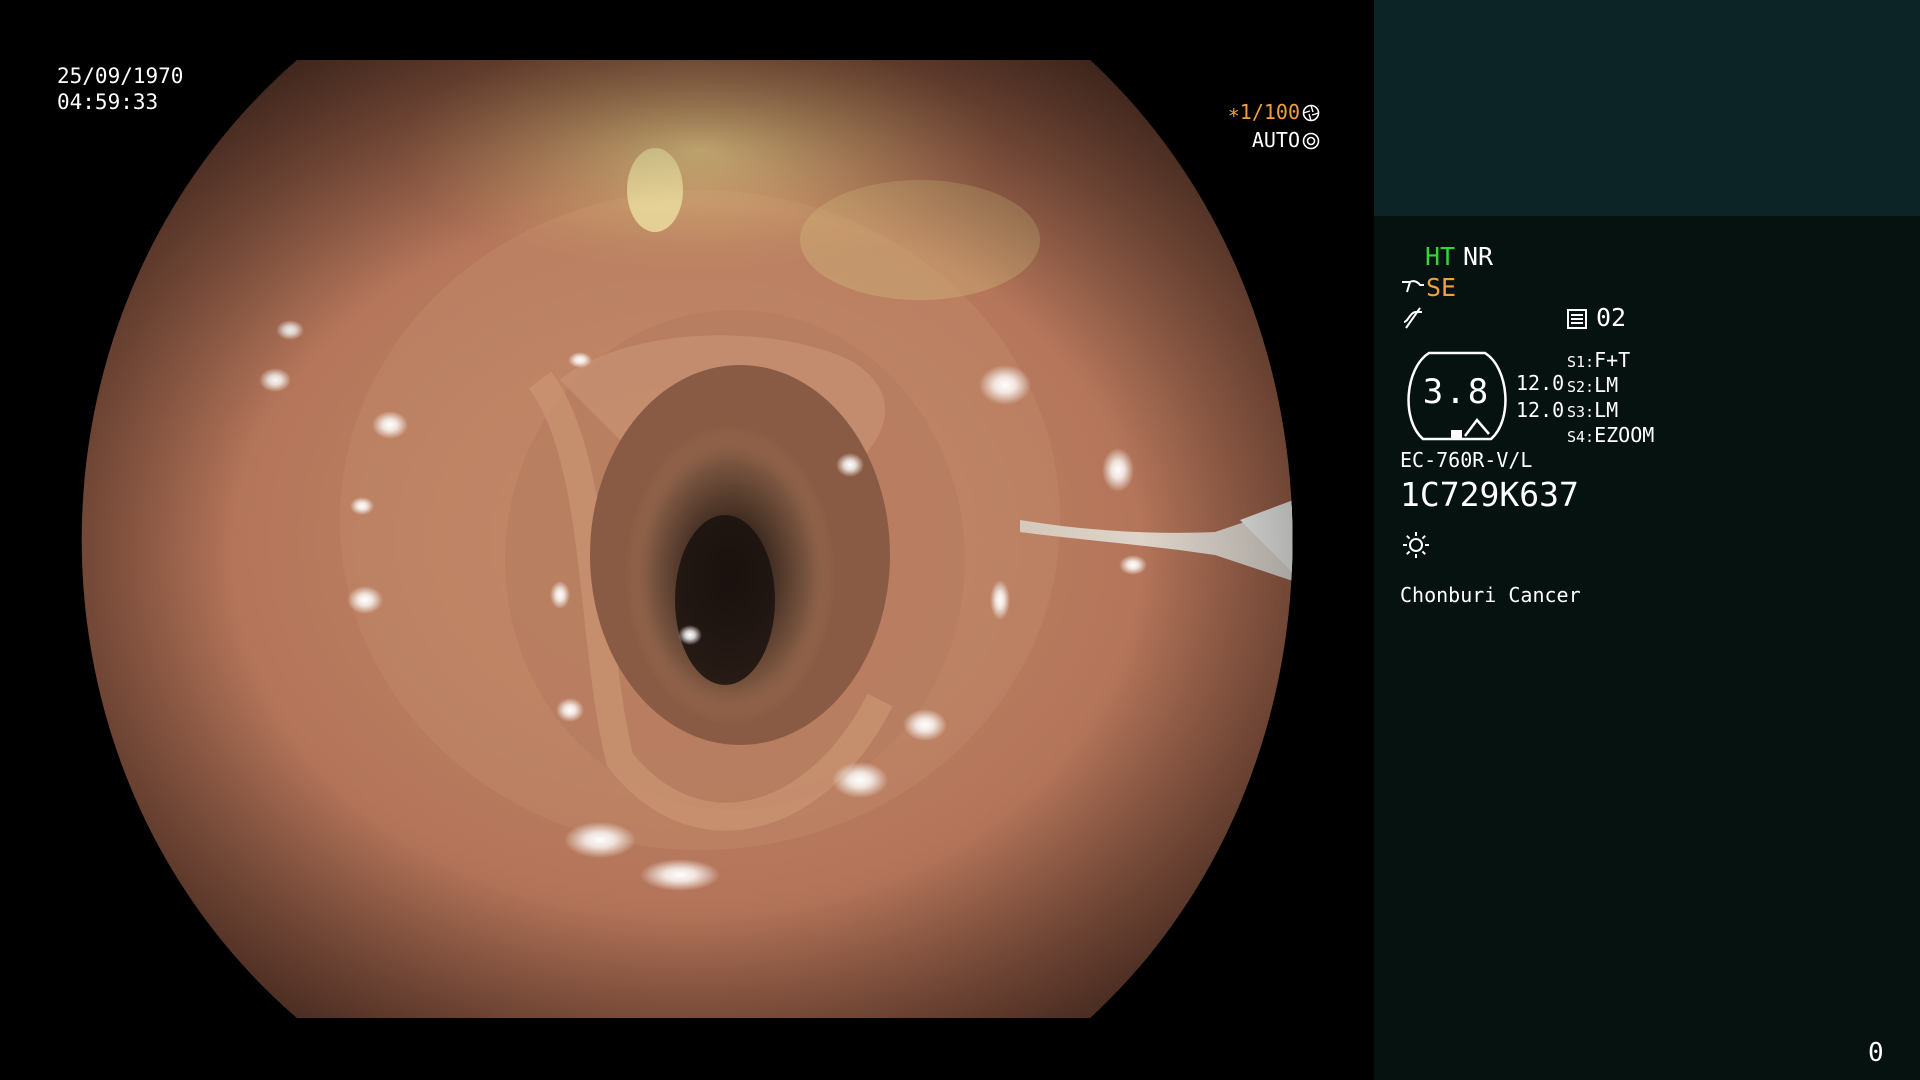  I want to click on ht-indicator: HT, so click(1440, 256).